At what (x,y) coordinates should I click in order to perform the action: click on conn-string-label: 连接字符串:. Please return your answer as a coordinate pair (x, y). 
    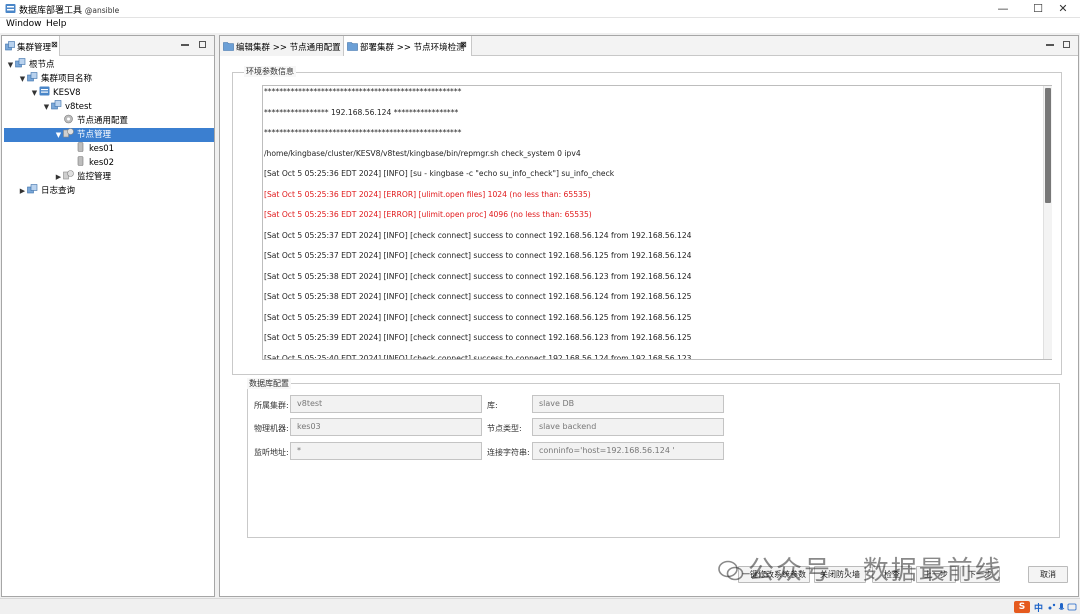
    Looking at the image, I should click on (508, 452).